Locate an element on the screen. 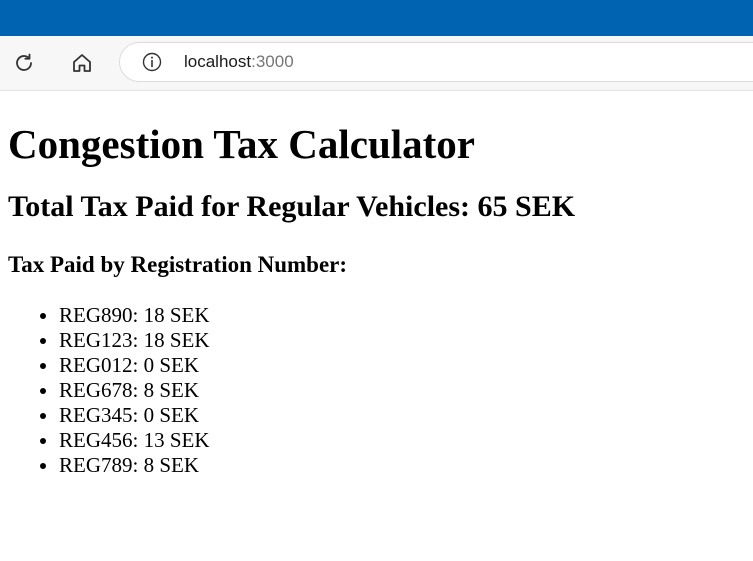 This screenshot has height=561, width=753. list-item: REG789: 8 SEK is located at coordinates (402, 465).